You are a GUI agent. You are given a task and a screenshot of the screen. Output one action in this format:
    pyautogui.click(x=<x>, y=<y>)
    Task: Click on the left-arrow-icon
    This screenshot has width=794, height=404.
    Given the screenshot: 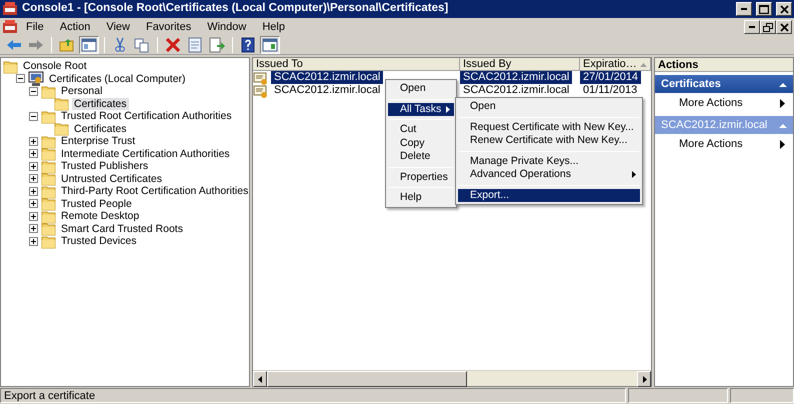 What is the action you would take?
    pyautogui.click(x=260, y=379)
    